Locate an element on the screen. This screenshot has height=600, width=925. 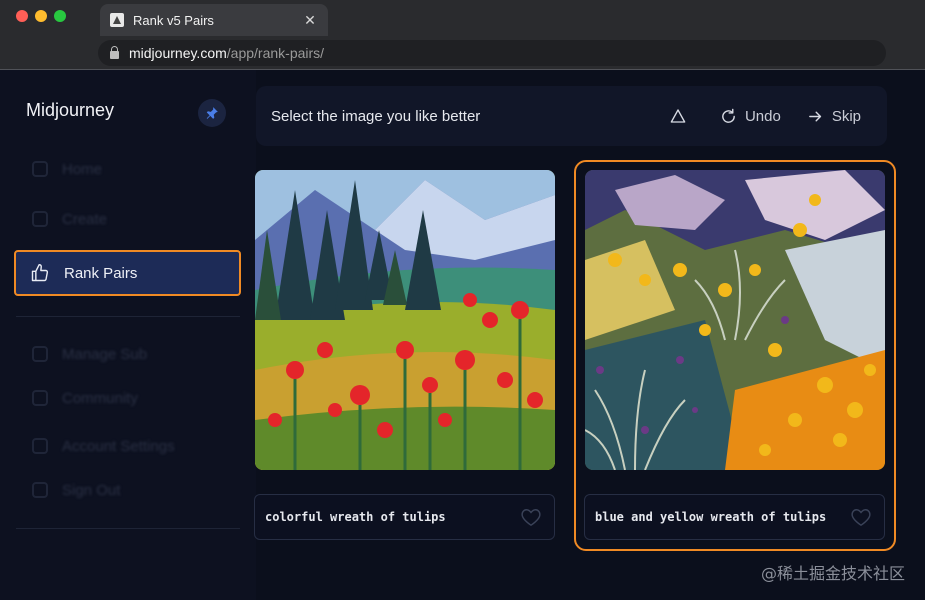
close-window-button is located at coordinates (22, 16).